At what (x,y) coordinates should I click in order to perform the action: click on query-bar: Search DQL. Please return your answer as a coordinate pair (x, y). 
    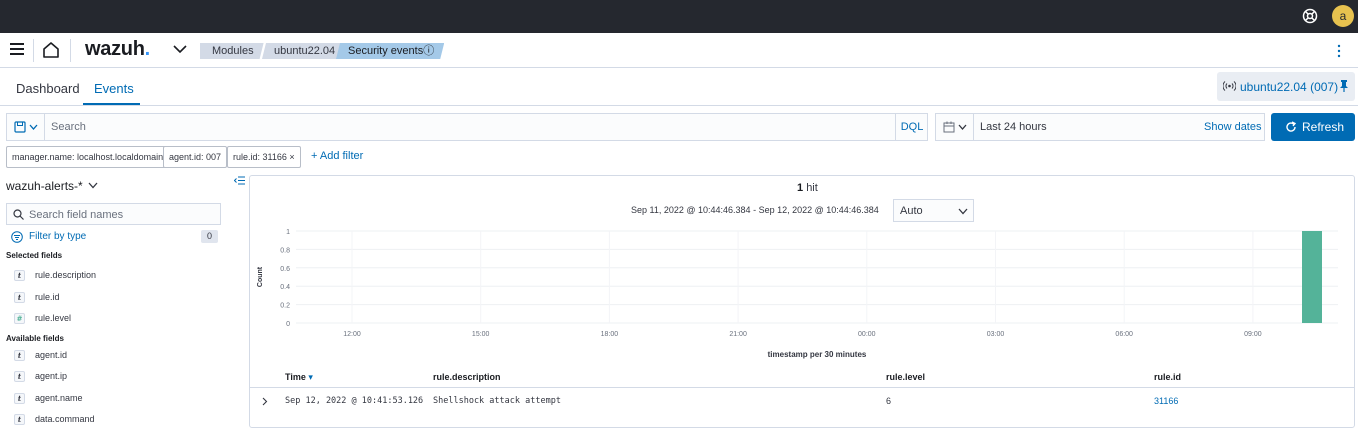
    Looking at the image, I should click on (467, 127).